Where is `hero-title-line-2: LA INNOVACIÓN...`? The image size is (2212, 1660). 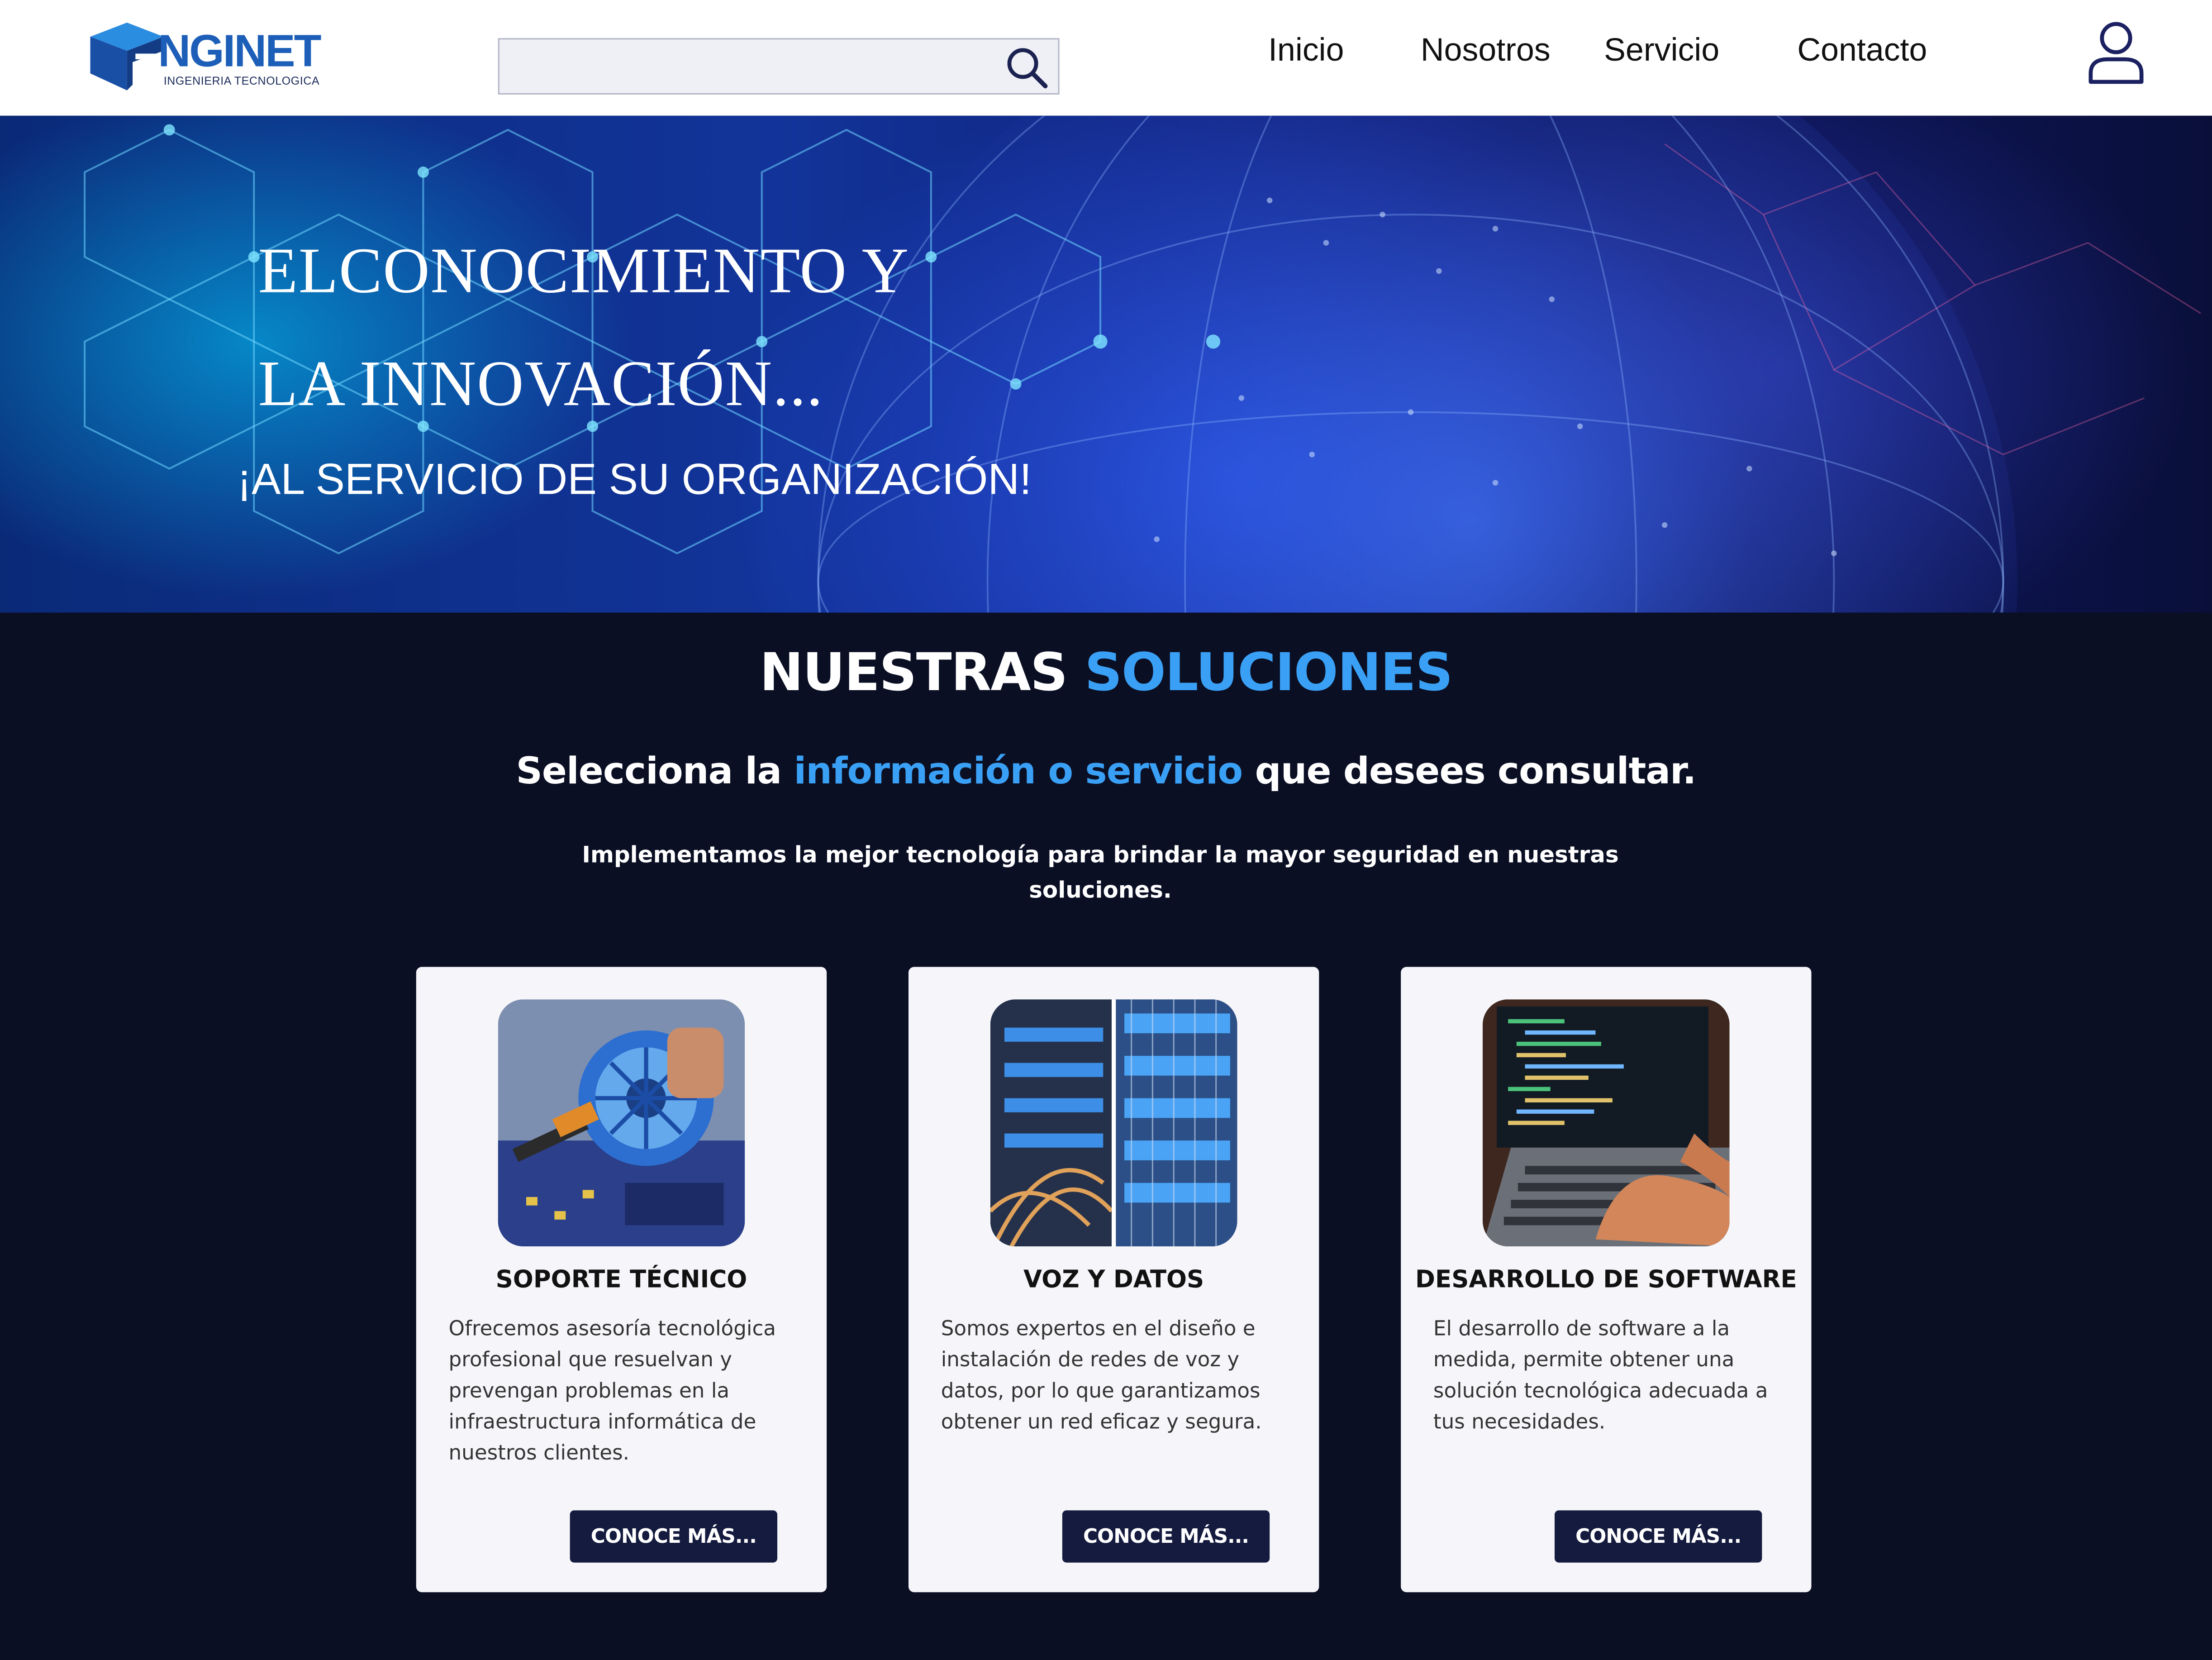
hero-title-line-2: LA INNOVACIÓN... is located at coordinates (541, 383).